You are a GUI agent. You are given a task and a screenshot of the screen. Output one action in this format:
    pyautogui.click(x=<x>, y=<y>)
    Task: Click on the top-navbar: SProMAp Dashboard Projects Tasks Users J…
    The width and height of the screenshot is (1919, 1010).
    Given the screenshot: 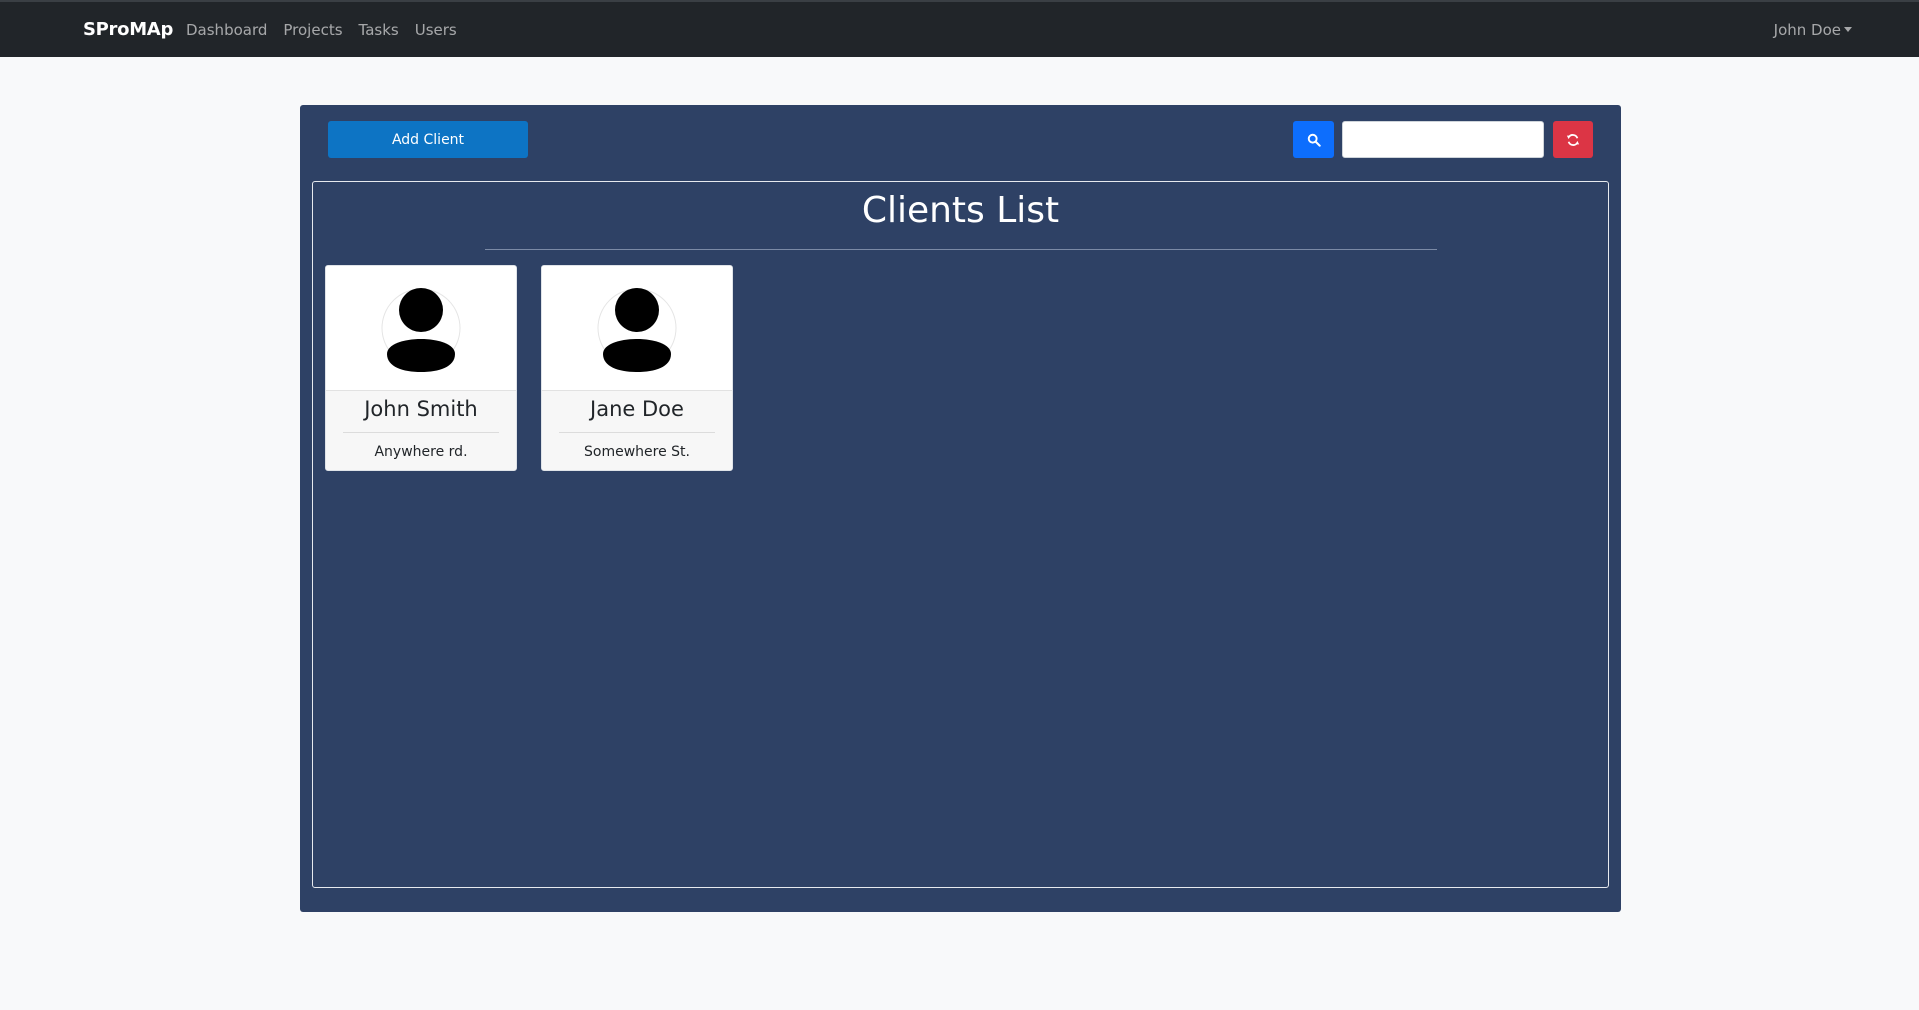 What is the action you would take?
    pyautogui.click(x=959, y=28)
    